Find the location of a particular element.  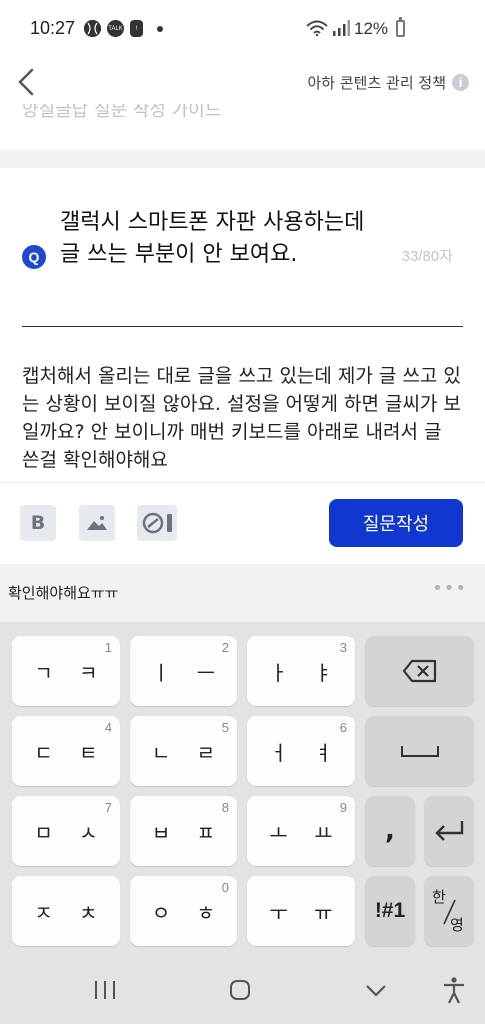

system-nav-bar is located at coordinates (242, 989).